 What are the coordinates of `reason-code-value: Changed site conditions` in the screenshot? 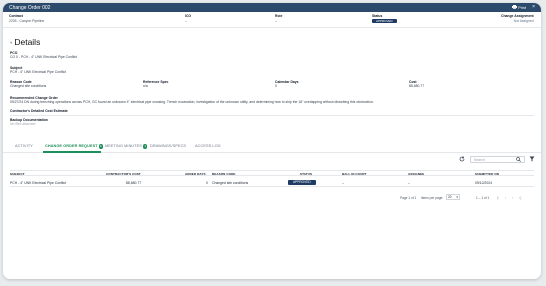 It's located at (28, 86).